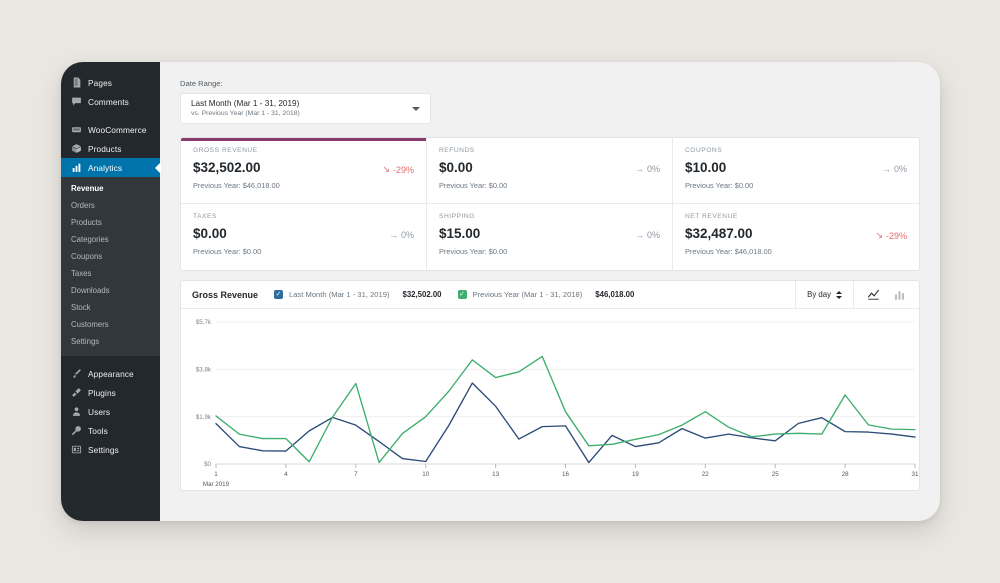 Image resolution: width=1000 pixels, height=583 pixels. I want to click on y-axis-tick-label: $3.8k, so click(204, 370).